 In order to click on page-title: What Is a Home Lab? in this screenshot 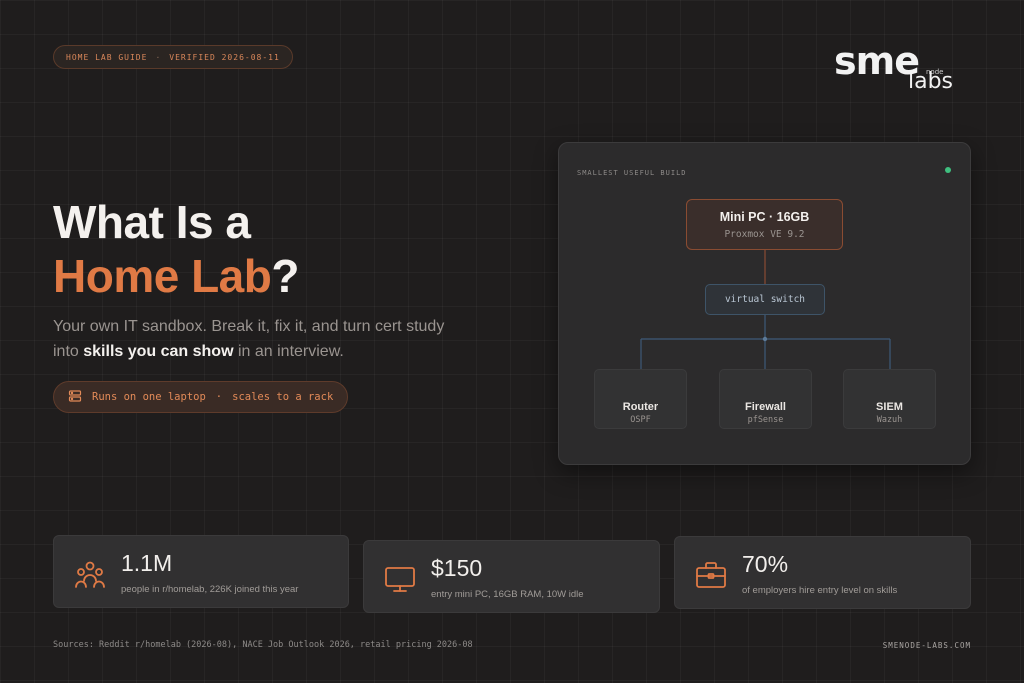, I will do `click(176, 249)`.